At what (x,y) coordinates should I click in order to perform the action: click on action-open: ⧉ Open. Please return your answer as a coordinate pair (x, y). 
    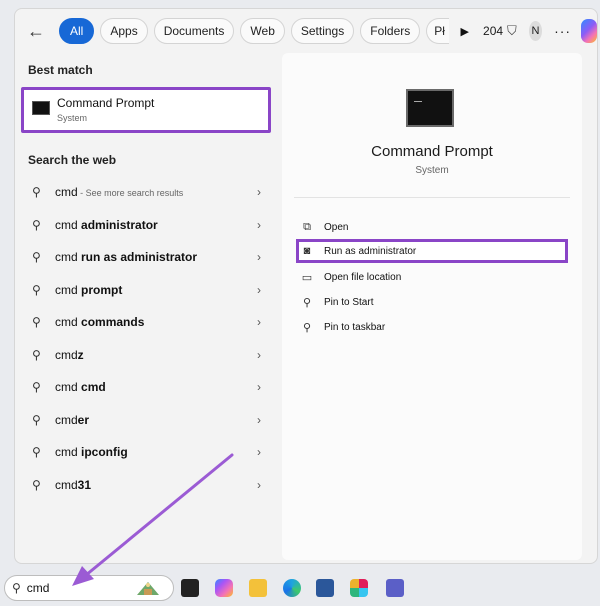
    Looking at the image, I should click on (435, 227).